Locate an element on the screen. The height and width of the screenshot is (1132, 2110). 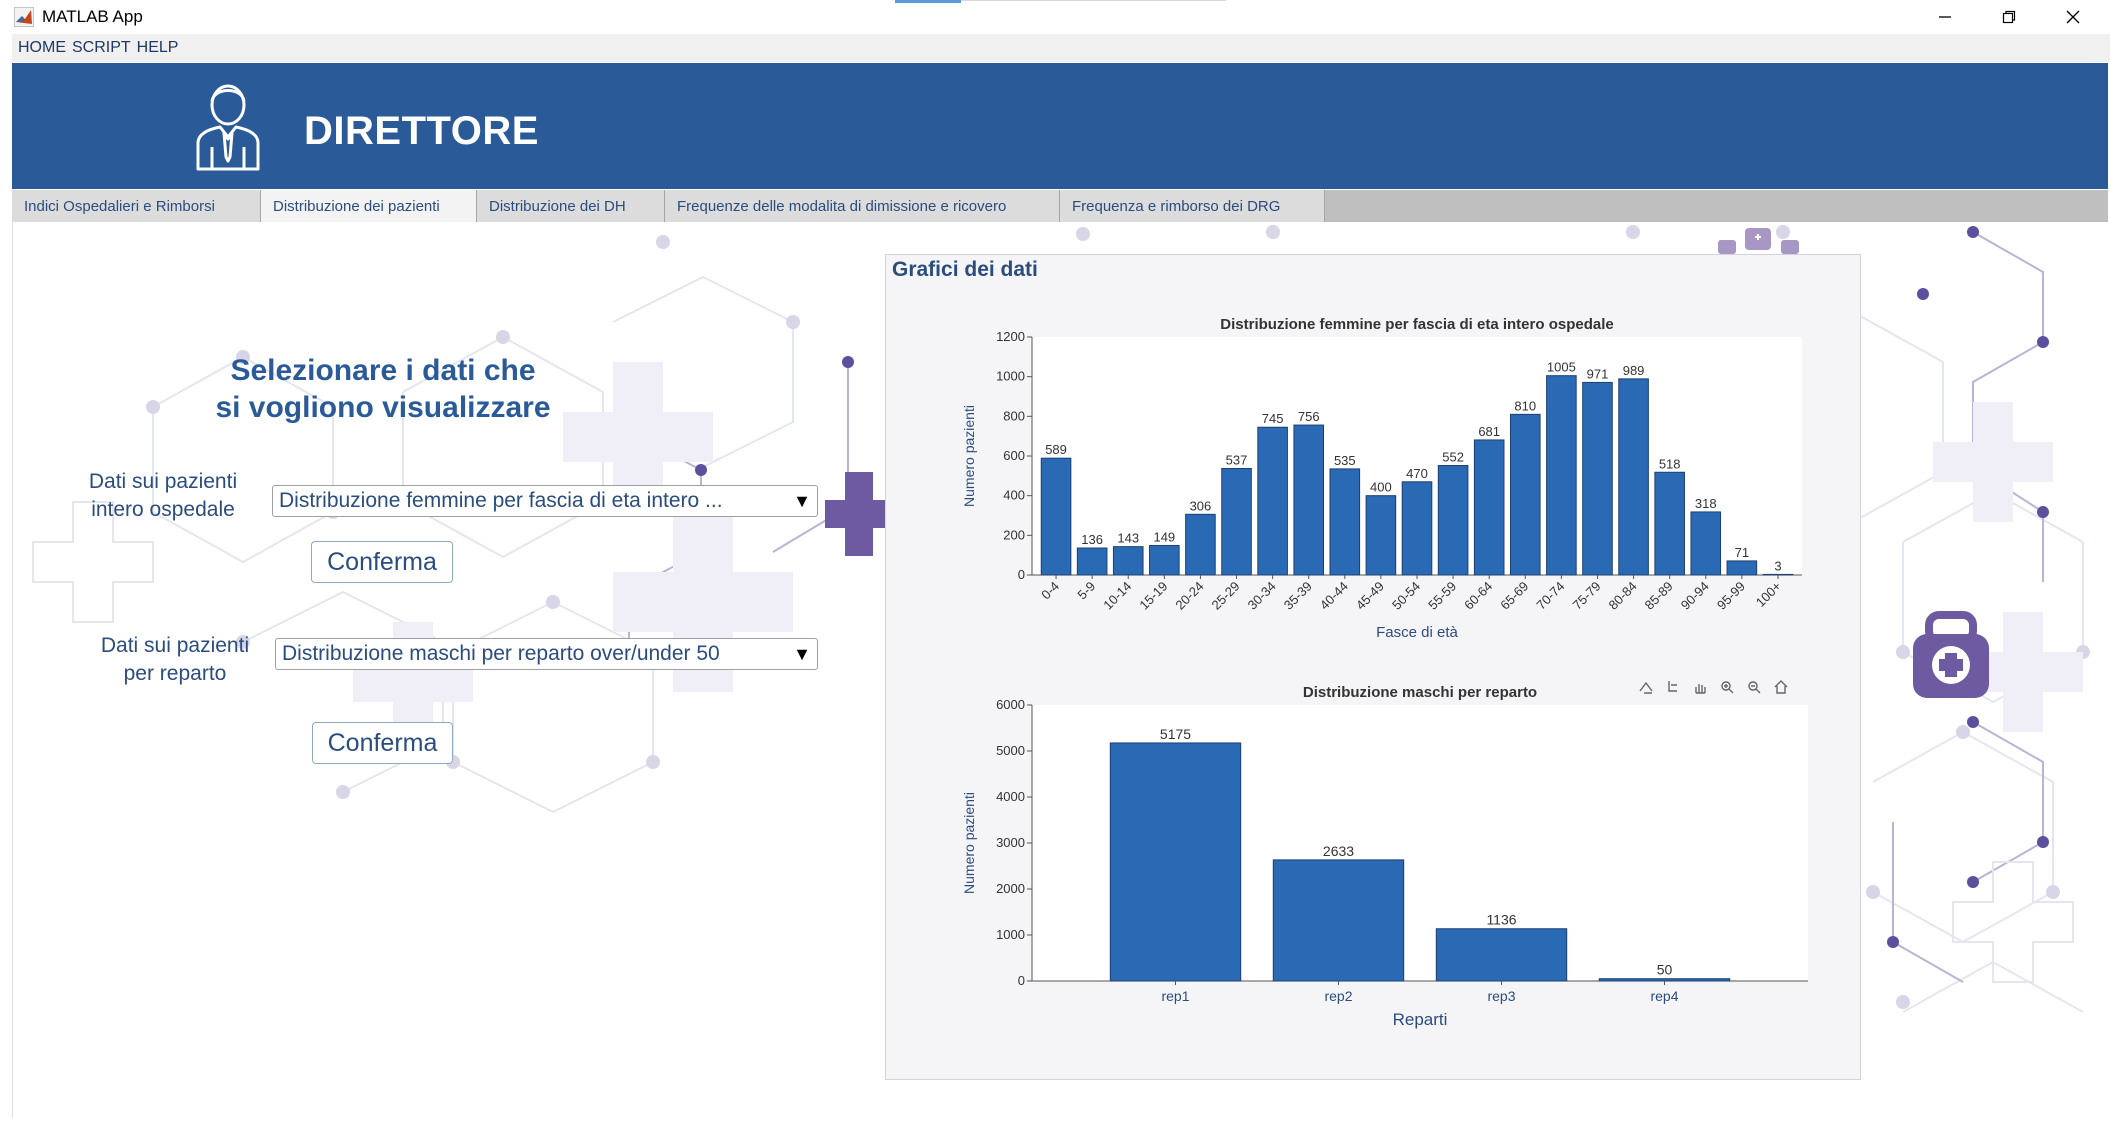
bar-value-label: 537 is located at coordinates (1237, 459).